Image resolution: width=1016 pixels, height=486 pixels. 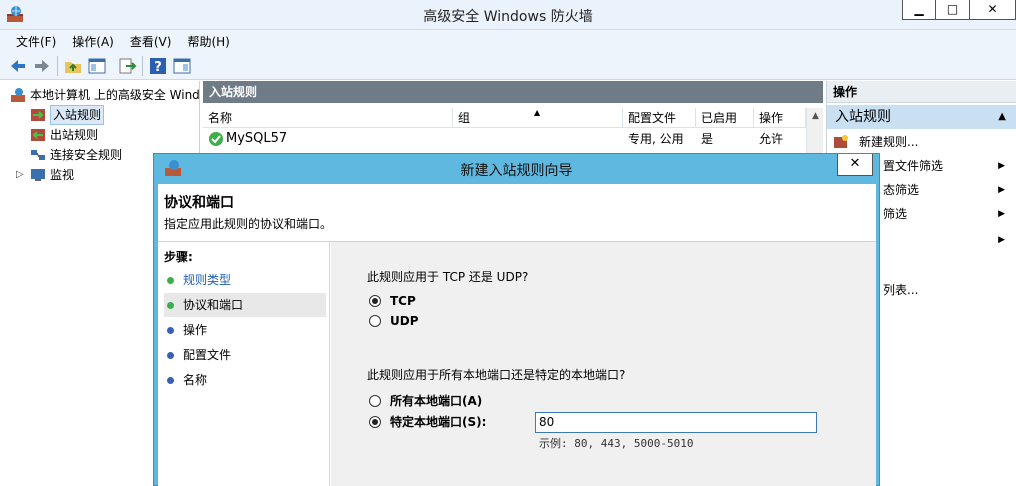 What do you see at coordinates (993, 10) in the screenshot?
I see `close-button: ✕` at bounding box center [993, 10].